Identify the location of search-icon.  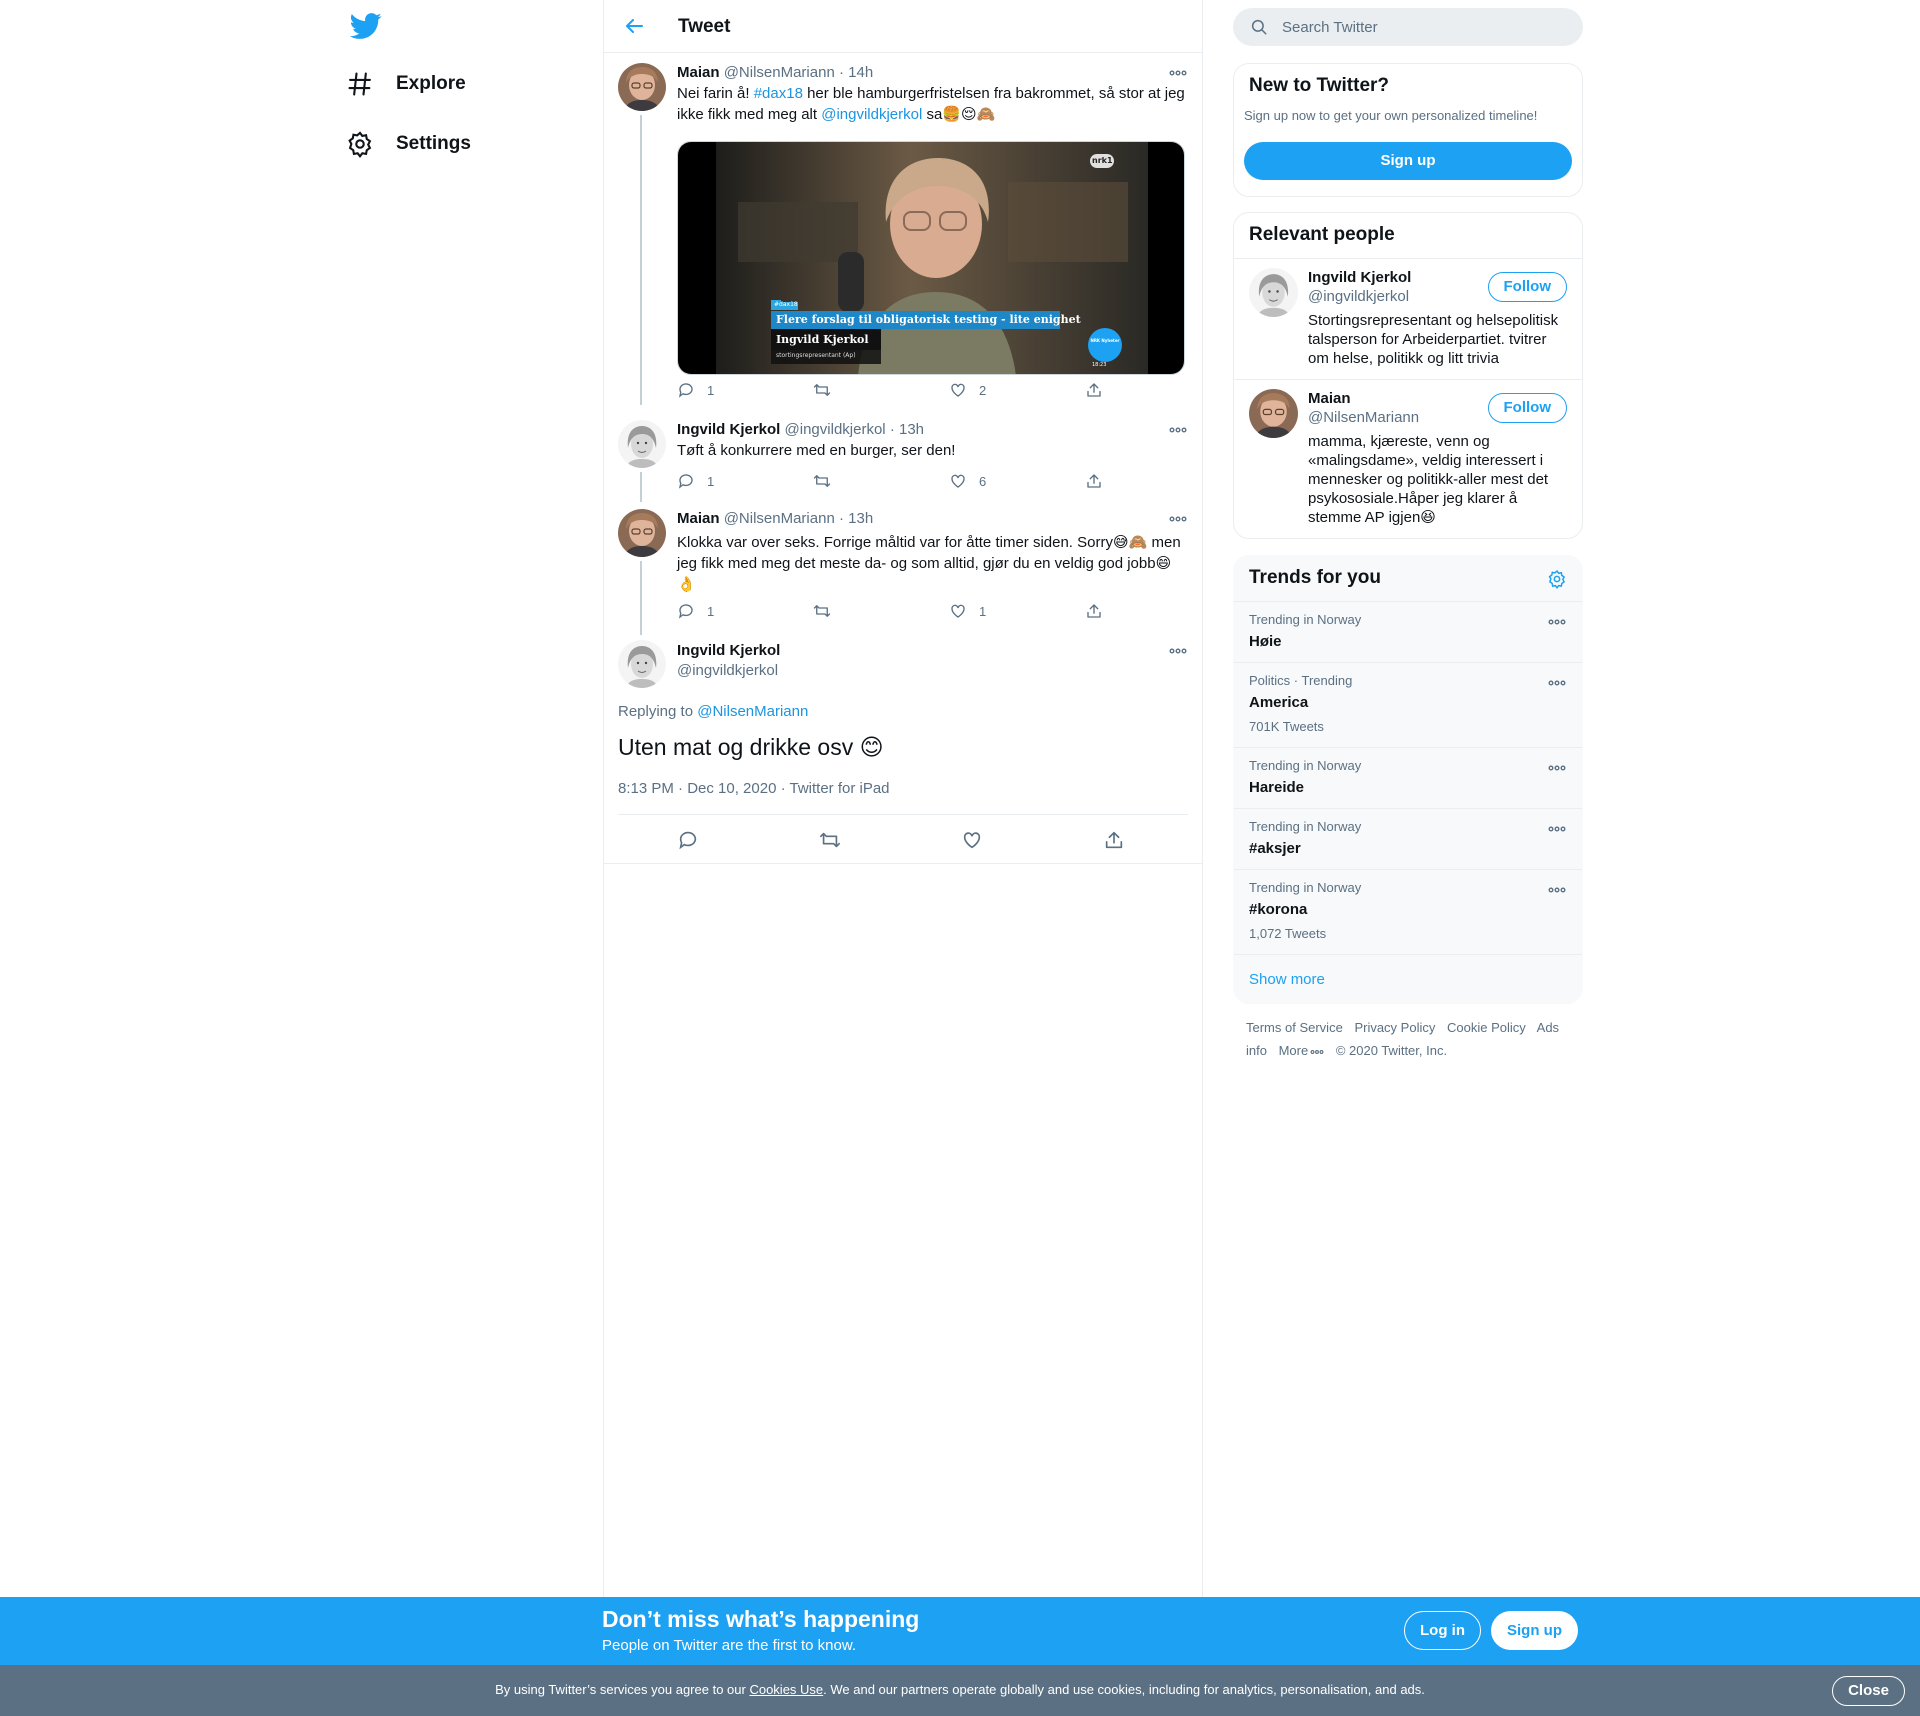
(1259, 27).